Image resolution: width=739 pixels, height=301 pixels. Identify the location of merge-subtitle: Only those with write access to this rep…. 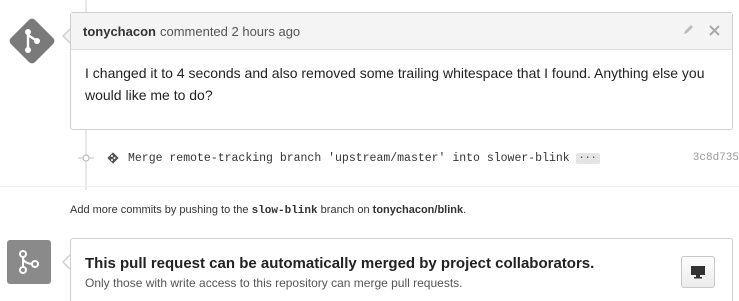
(274, 283).